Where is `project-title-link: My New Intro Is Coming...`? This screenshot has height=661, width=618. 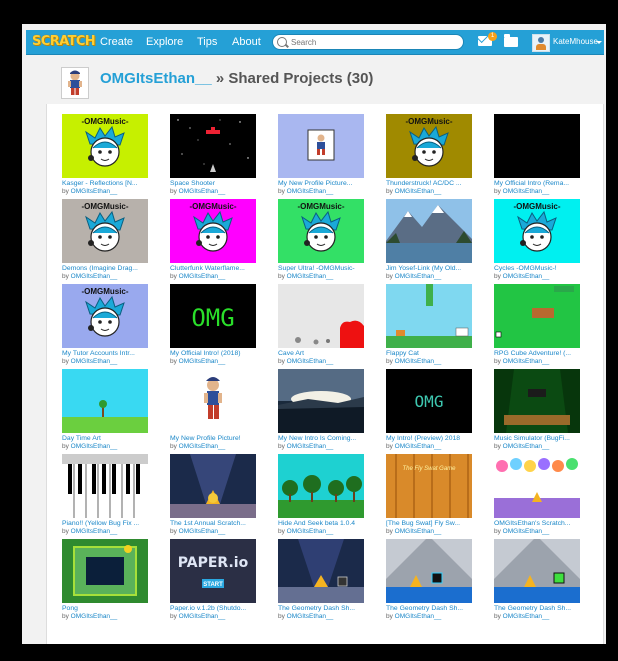 project-title-link: My New Intro Is Coming... is located at coordinates (330, 439).